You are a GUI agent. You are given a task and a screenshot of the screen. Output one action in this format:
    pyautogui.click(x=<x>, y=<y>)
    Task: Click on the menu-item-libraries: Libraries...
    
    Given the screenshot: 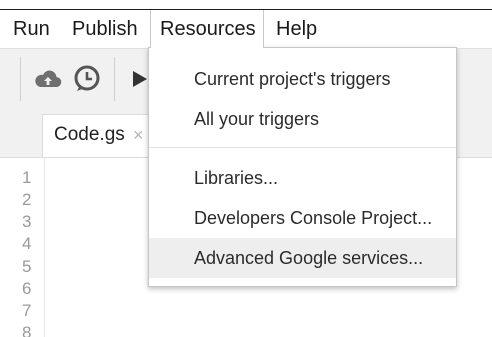 What is the action you would take?
    pyautogui.click(x=302, y=178)
    